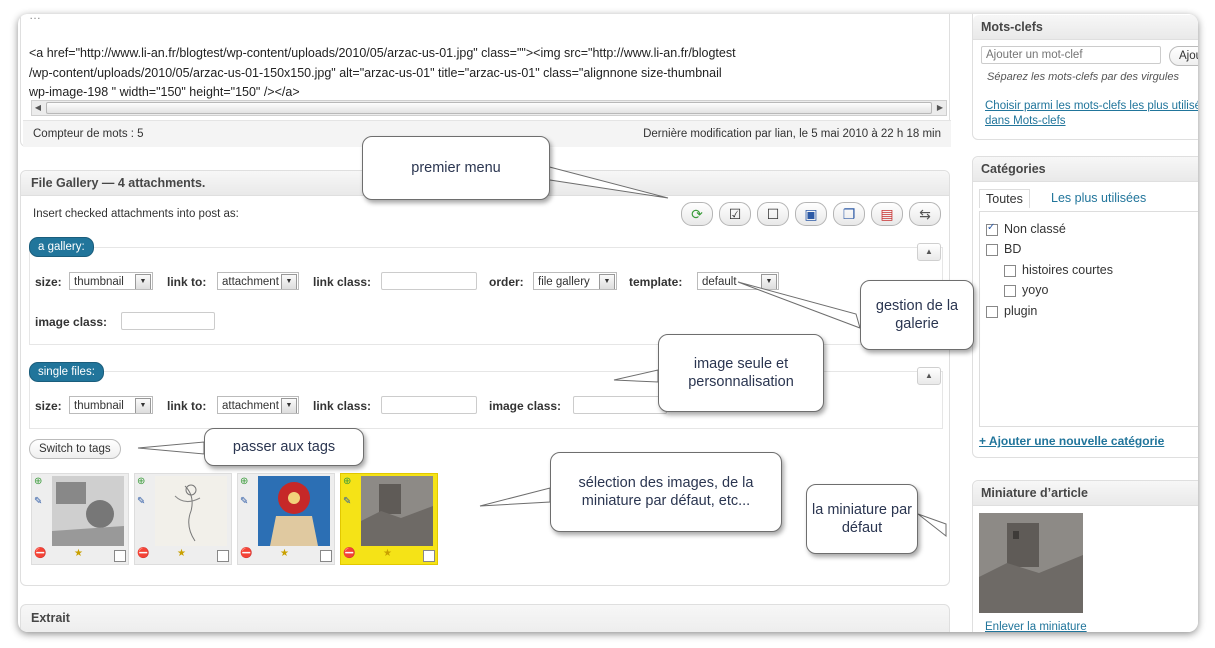  What do you see at coordinates (456, 168) in the screenshot?
I see `callout-premier-menu: premier menu` at bounding box center [456, 168].